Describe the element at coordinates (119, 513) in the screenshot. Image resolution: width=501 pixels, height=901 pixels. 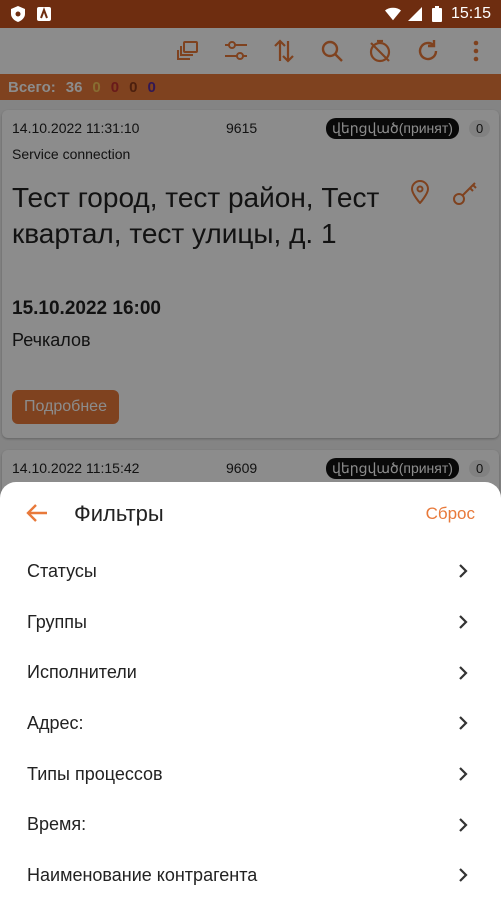
I see `sheet-title: Фильтры` at that location.